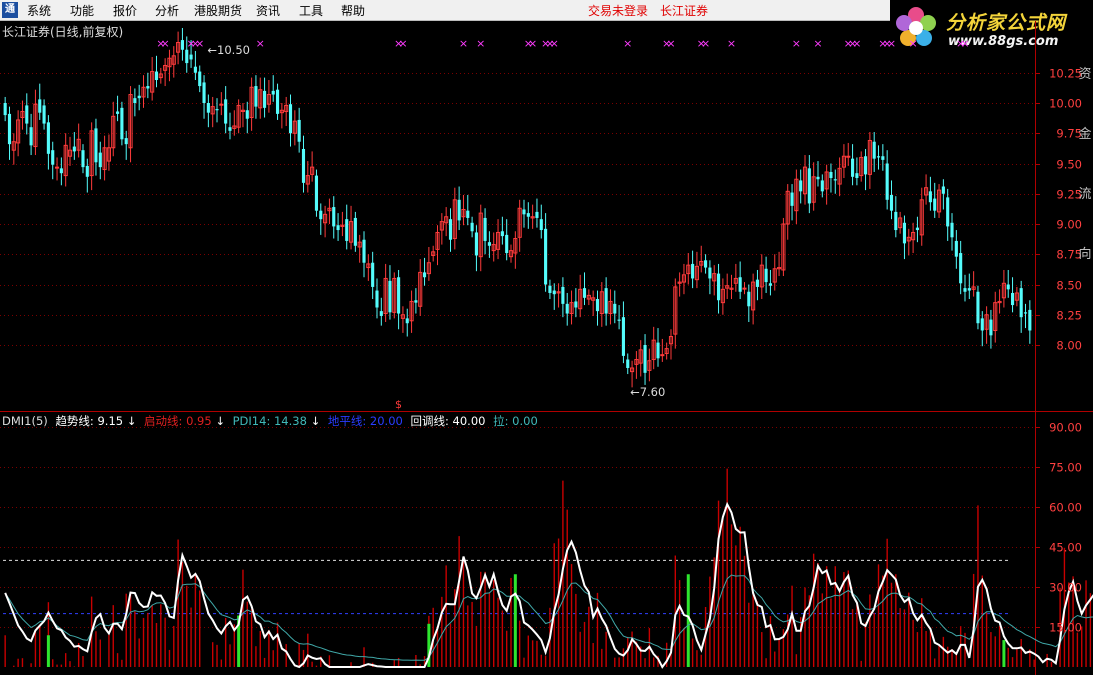 The height and width of the screenshot is (675, 1093). Describe the element at coordinates (1065, 74) in the screenshot. I see `price-tick-label: 10.25` at that location.